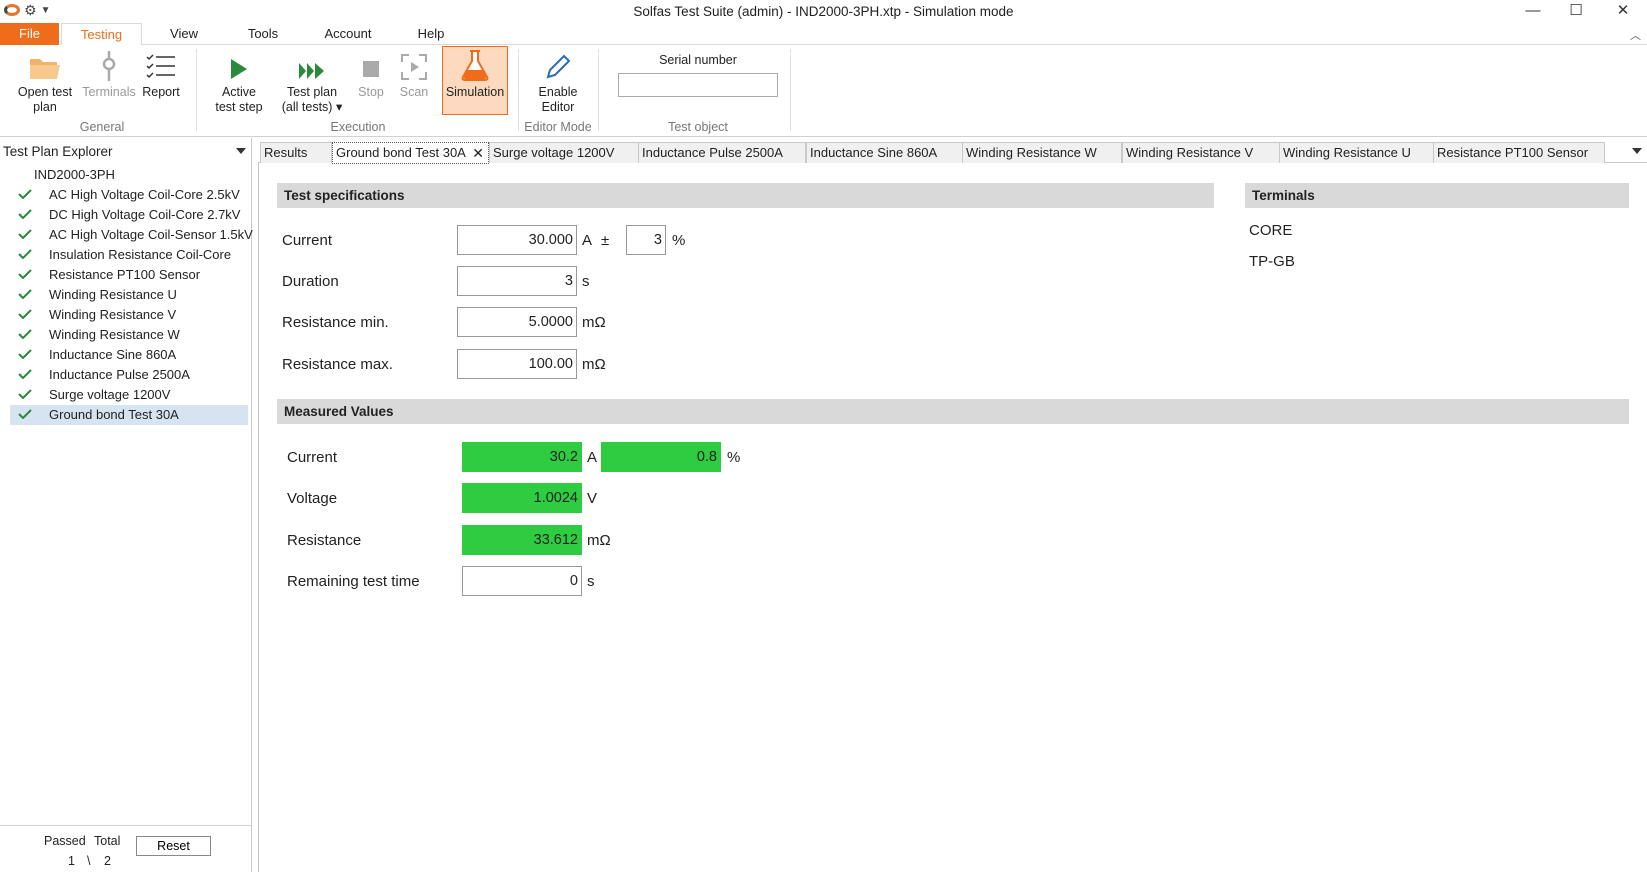 Image resolution: width=1647 pixels, height=872 pixels. I want to click on menu-file: File, so click(29, 34).